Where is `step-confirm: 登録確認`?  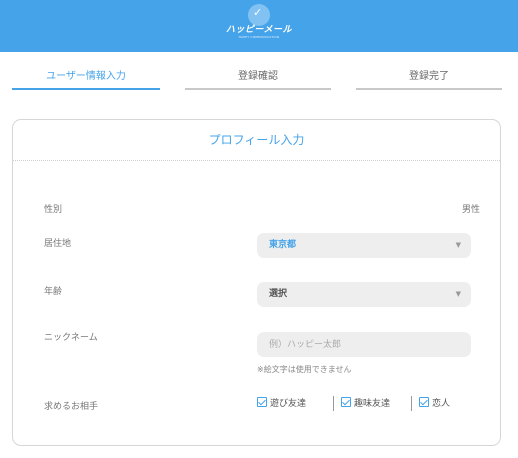
step-confirm: 登録確認 is located at coordinates (258, 80).